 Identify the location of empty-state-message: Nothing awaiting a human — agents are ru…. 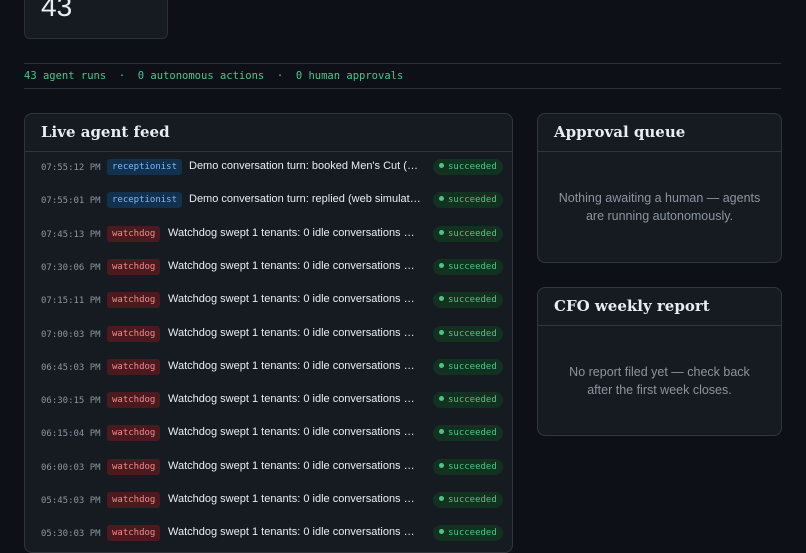
(659, 207).